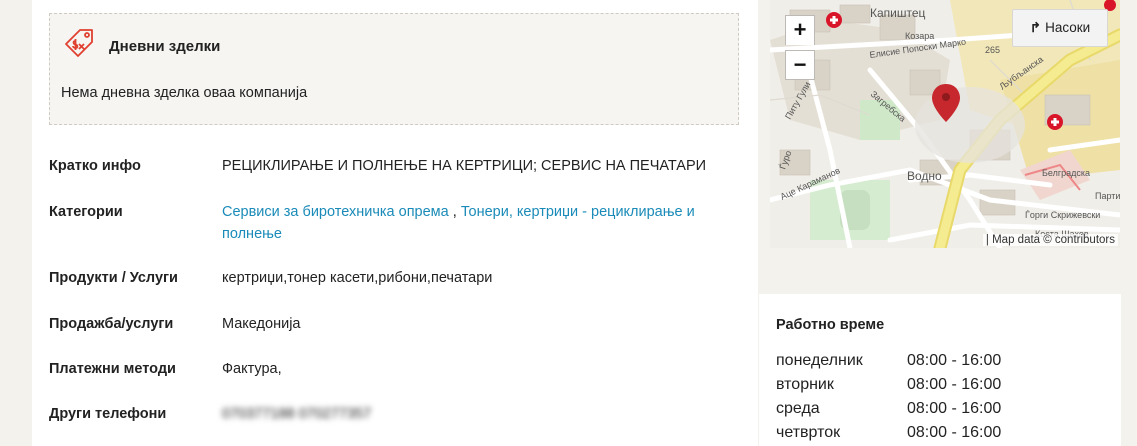 The width and height of the screenshot is (1137, 446). I want to click on products-label: Продукти / Услуги, so click(113, 278).